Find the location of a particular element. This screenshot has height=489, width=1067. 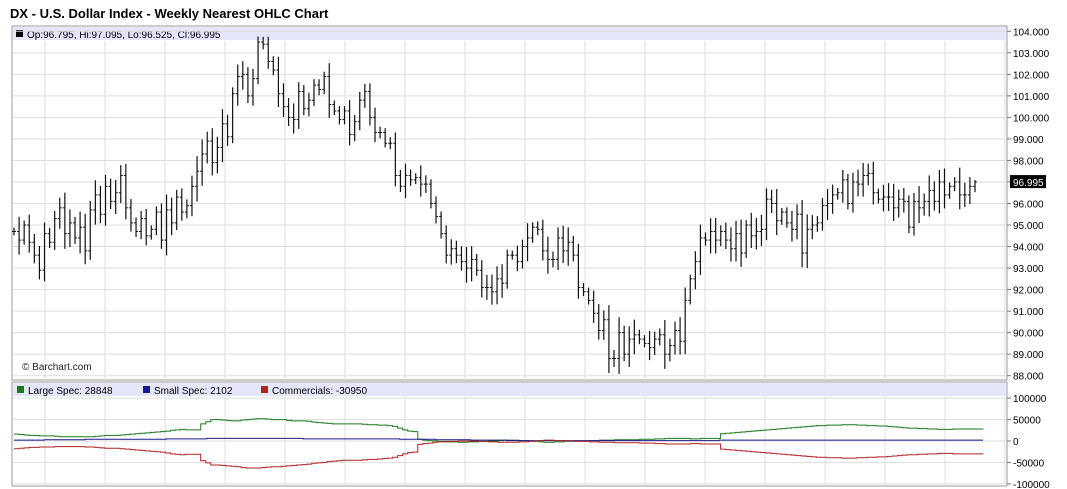

price-tick-label: 104.000 is located at coordinates (1031, 32).